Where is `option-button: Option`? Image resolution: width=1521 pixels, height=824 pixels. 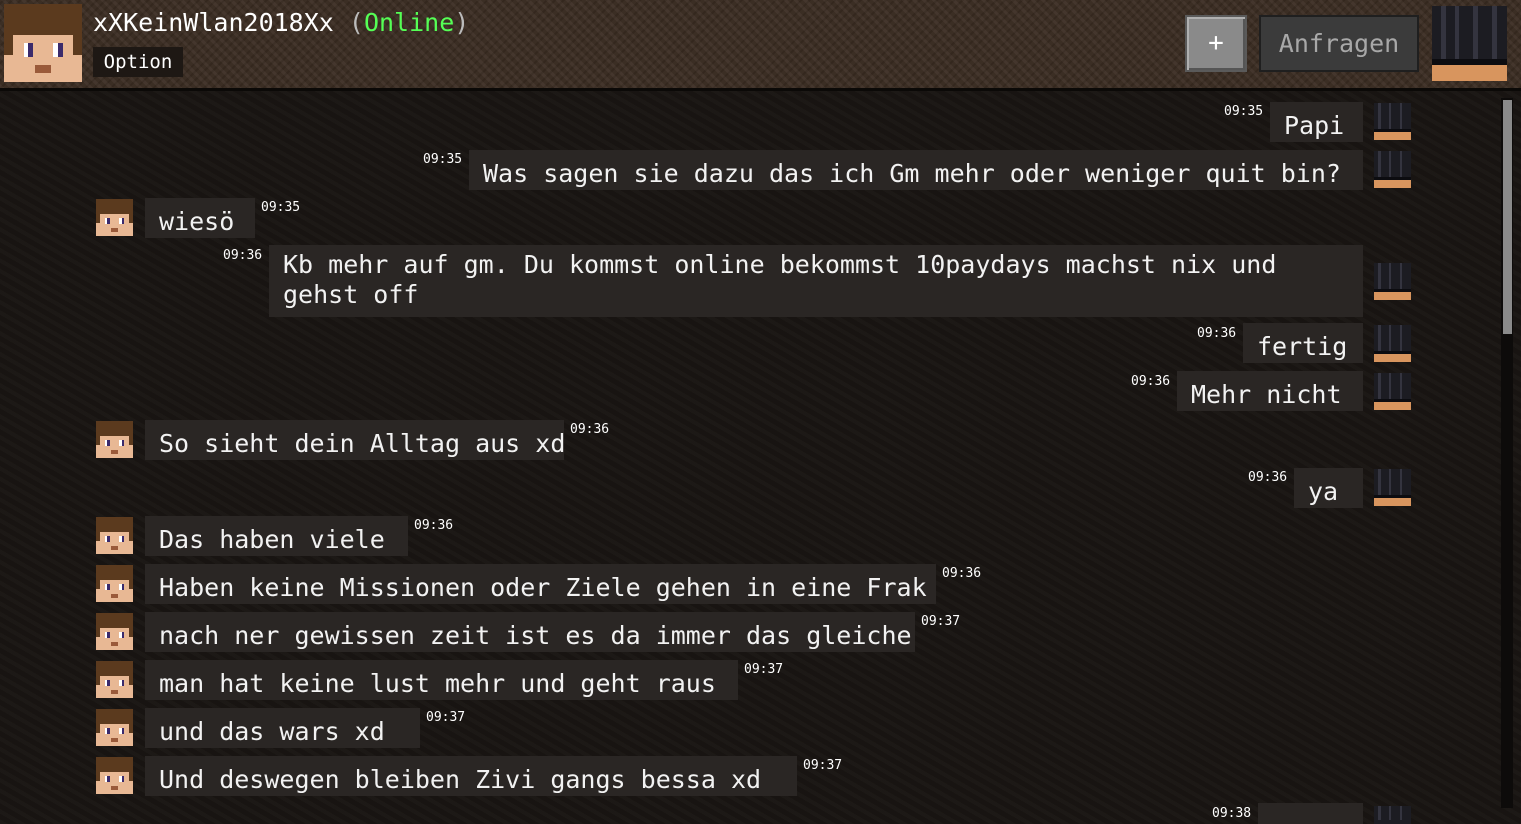 option-button: Option is located at coordinates (138, 62).